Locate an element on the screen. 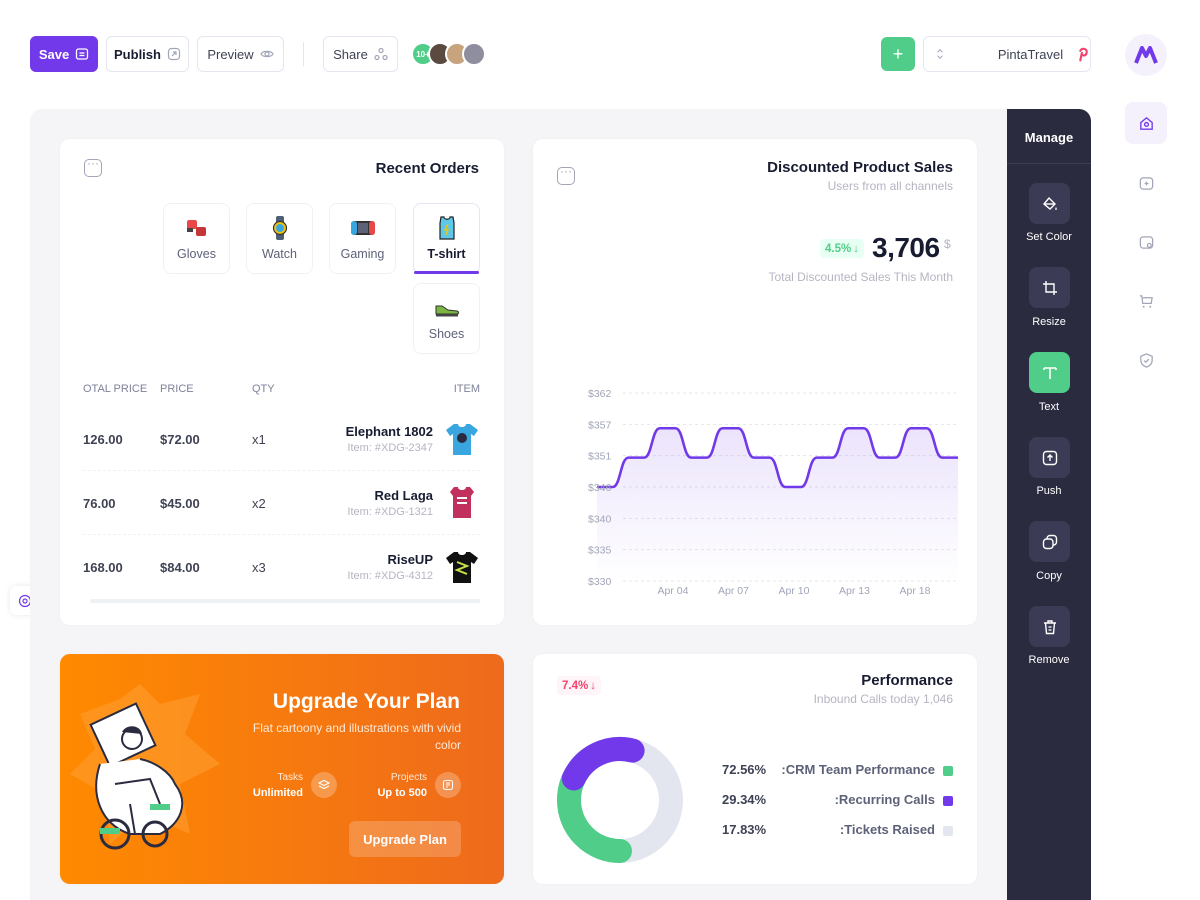 The width and height of the screenshot is (1200, 900). push-icon is located at coordinates (1049, 457).